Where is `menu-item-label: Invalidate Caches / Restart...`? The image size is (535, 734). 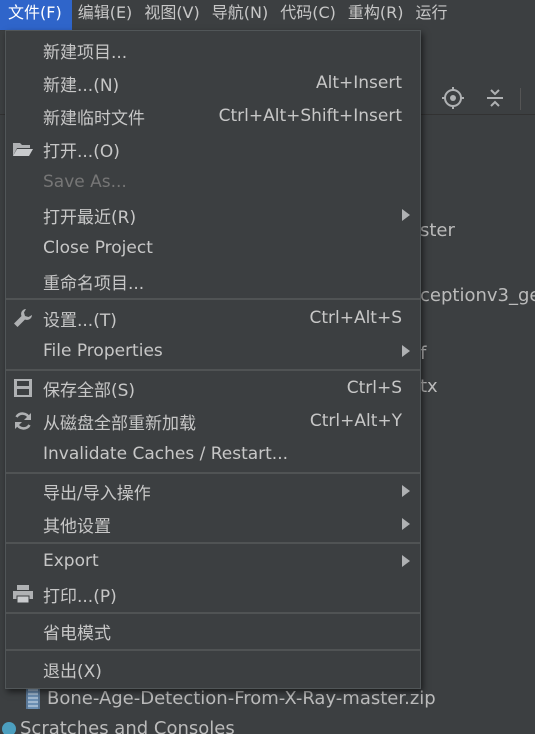
menu-item-label: Invalidate Caches / Restart... is located at coordinates (166, 454).